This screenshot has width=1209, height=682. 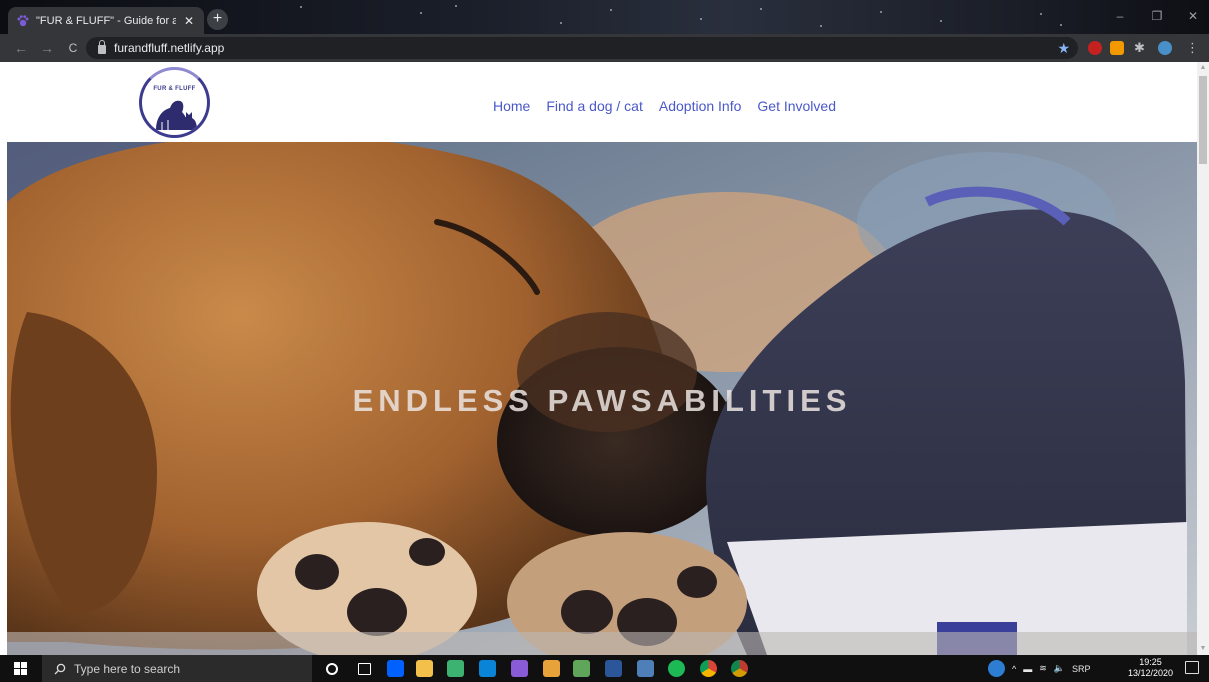 I want to click on bookmark-star-icon: ★, so click(x=1063, y=48).